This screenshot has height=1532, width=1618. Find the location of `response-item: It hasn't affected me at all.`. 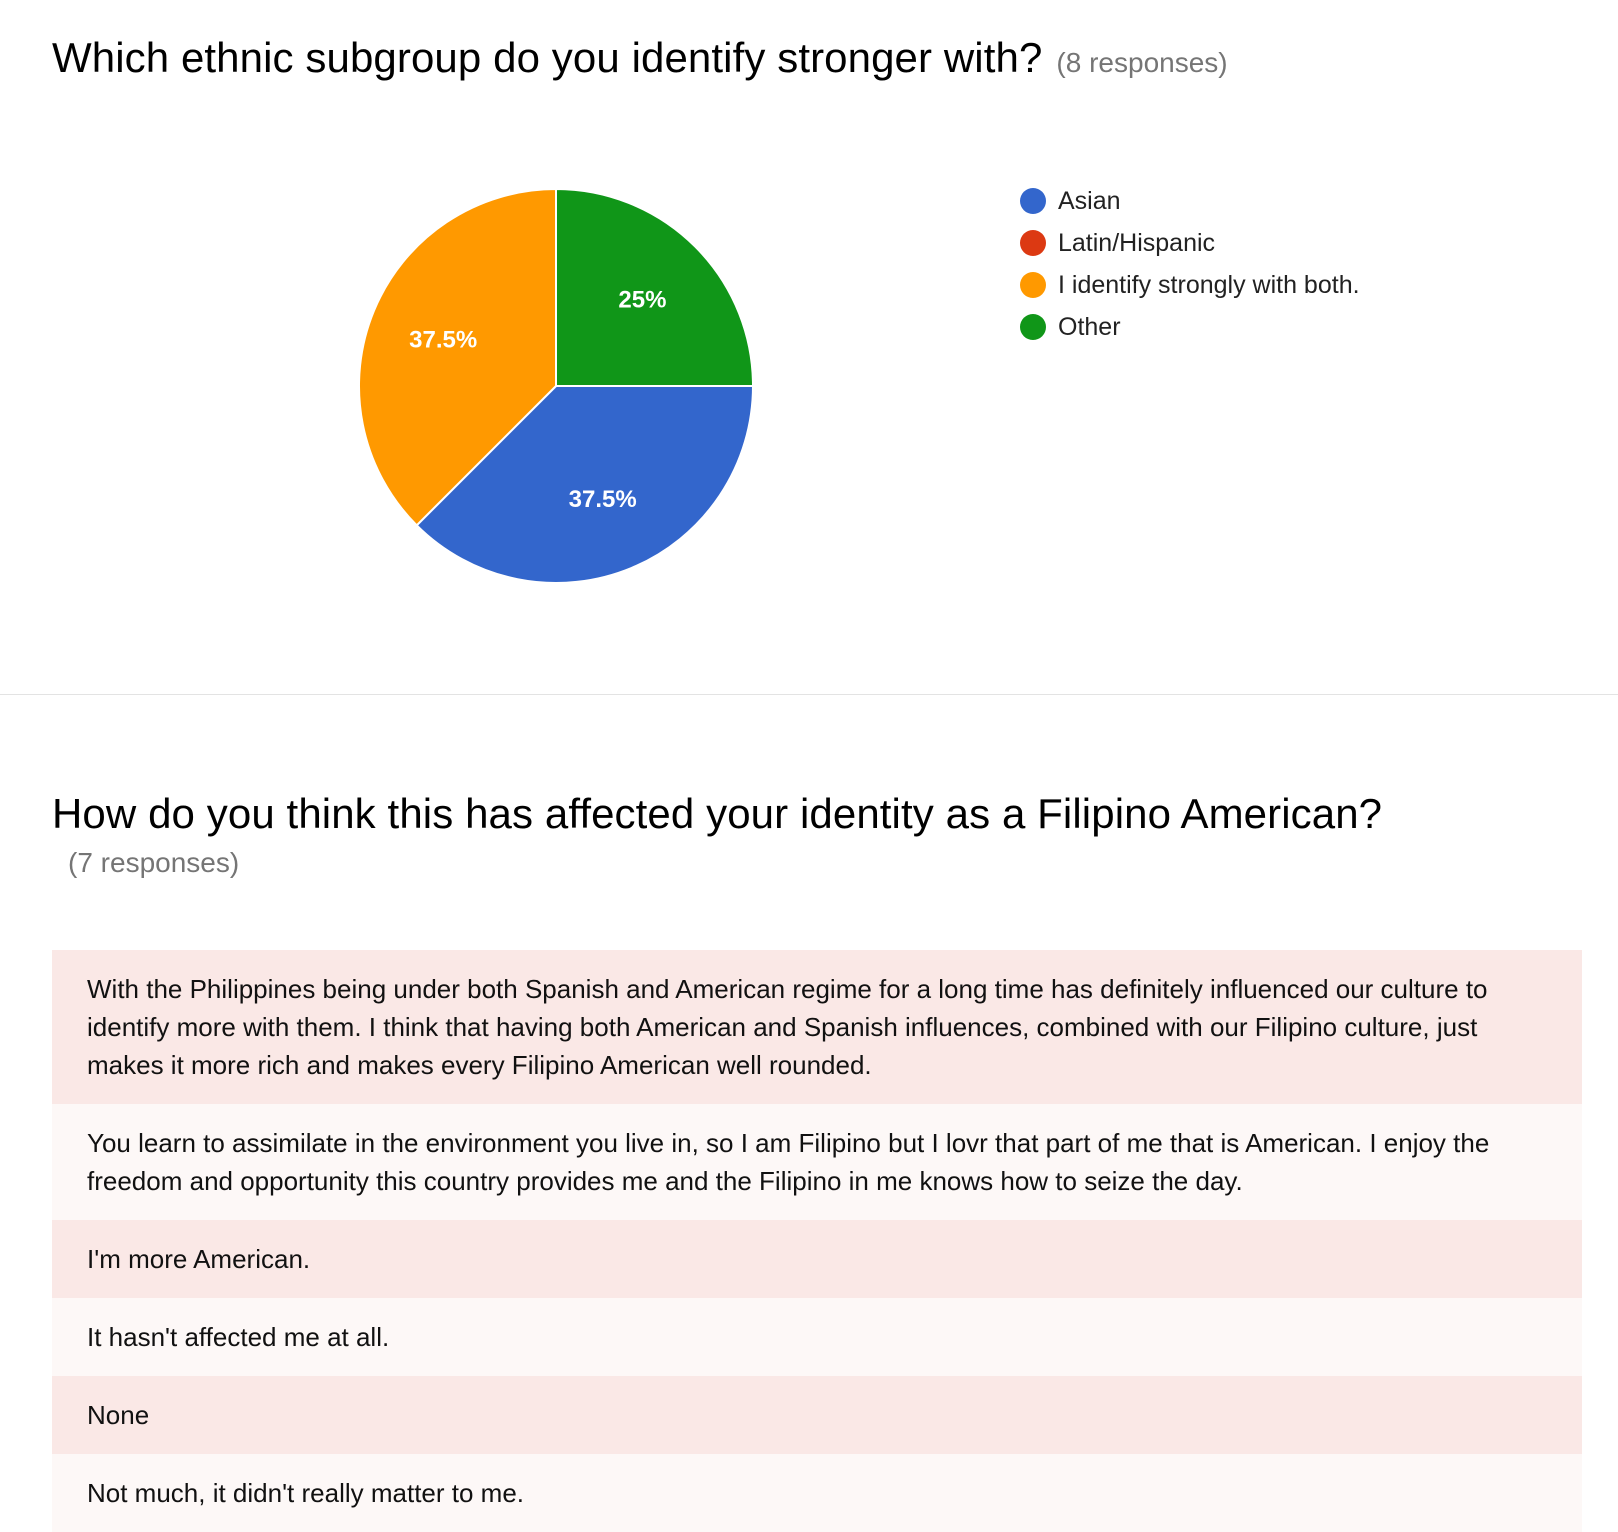

response-item: It hasn't affected me at all. is located at coordinates (817, 1337).